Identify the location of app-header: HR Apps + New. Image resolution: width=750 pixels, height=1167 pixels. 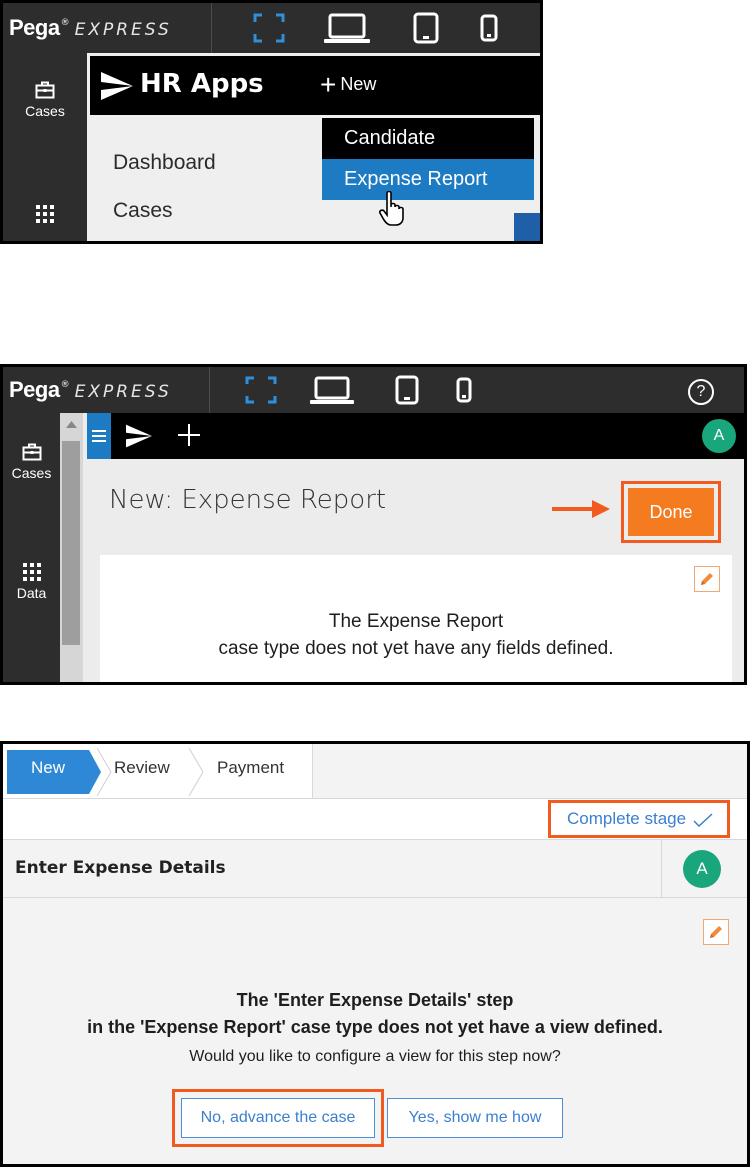
(315, 85).